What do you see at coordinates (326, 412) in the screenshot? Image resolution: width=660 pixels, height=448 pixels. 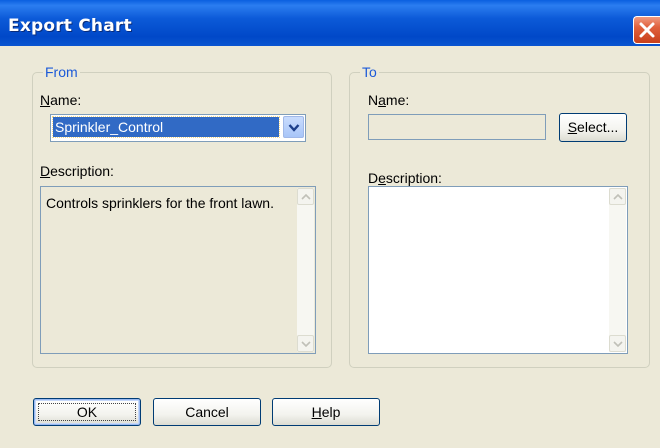 I see `help-button: Help` at bounding box center [326, 412].